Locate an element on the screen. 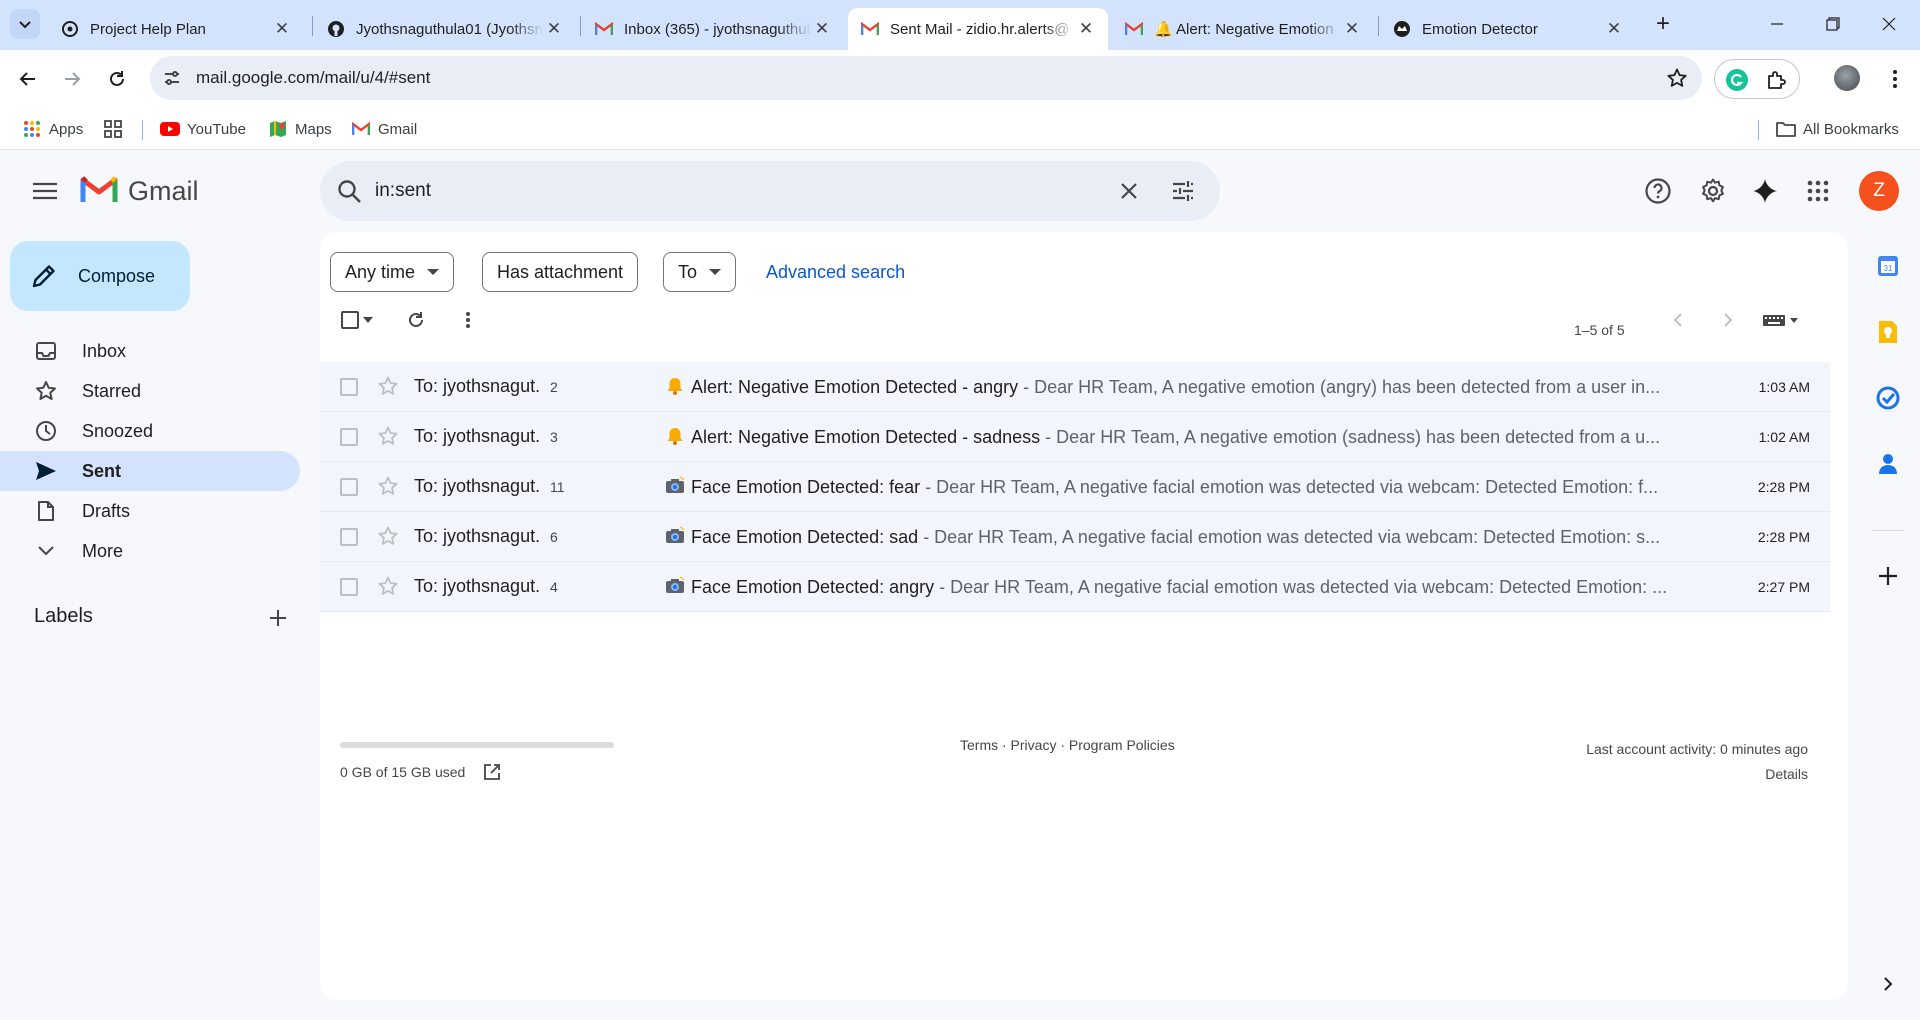 The height and width of the screenshot is (1020, 1920). calendar-icon: 31 is located at coordinates (1888, 266).